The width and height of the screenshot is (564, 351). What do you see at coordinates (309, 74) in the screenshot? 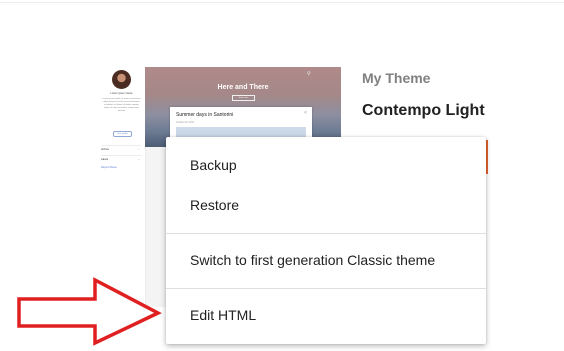
I see `search-icon: ⚲` at bounding box center [309, 74].